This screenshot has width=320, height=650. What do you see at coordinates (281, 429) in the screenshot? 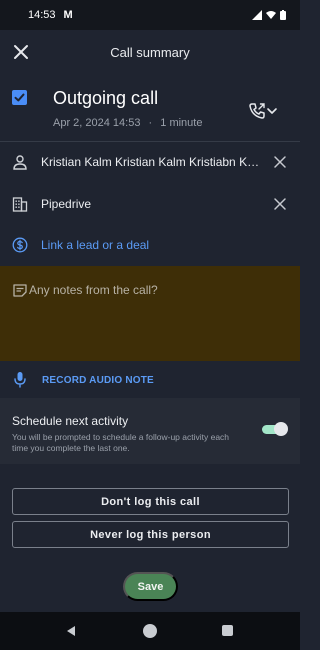
I see `toggle-thumb` at bounding box center [281, 429].